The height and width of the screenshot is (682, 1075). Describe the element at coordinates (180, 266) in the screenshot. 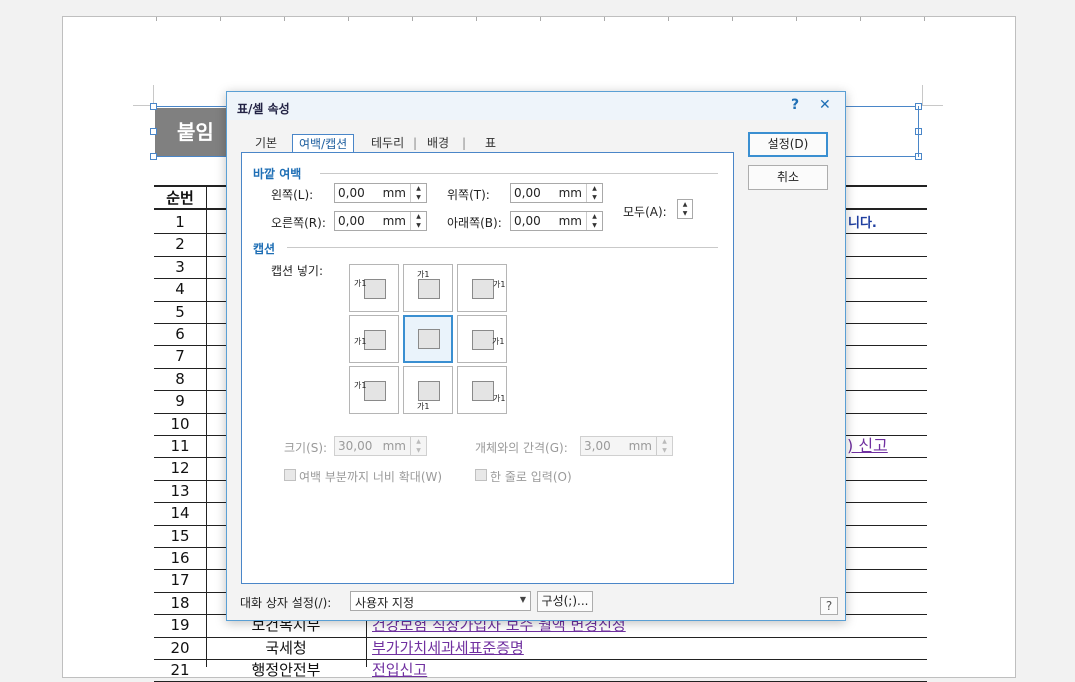

I see `row-number-cell: 3` at that location.